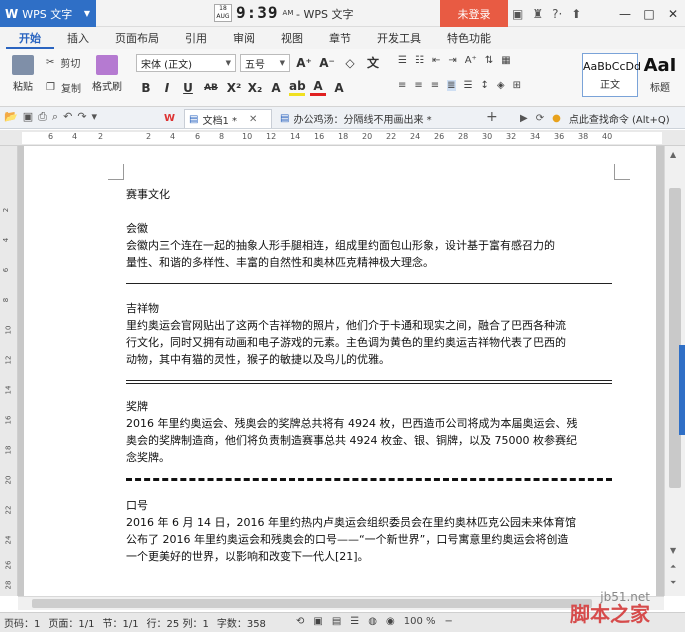 This screenshot has height=632, width=685. What do you see at coordinates (42, 117) in the screenshot?
I see `print-icon: ⎙` at bounding box center [42, 117].